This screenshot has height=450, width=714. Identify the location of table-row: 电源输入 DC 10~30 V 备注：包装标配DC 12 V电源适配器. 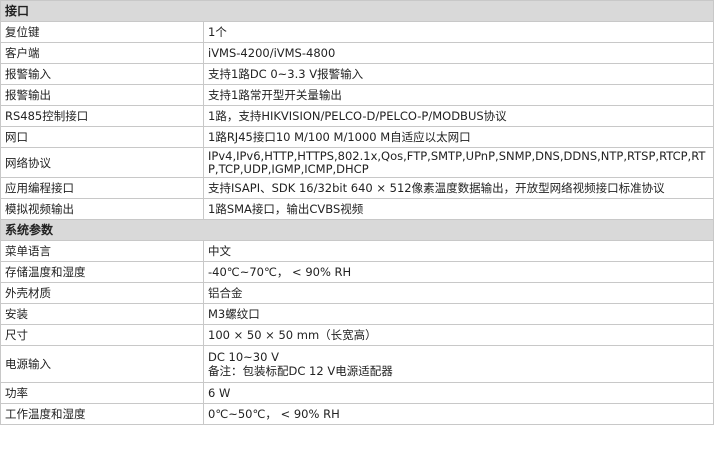
(357, 364).